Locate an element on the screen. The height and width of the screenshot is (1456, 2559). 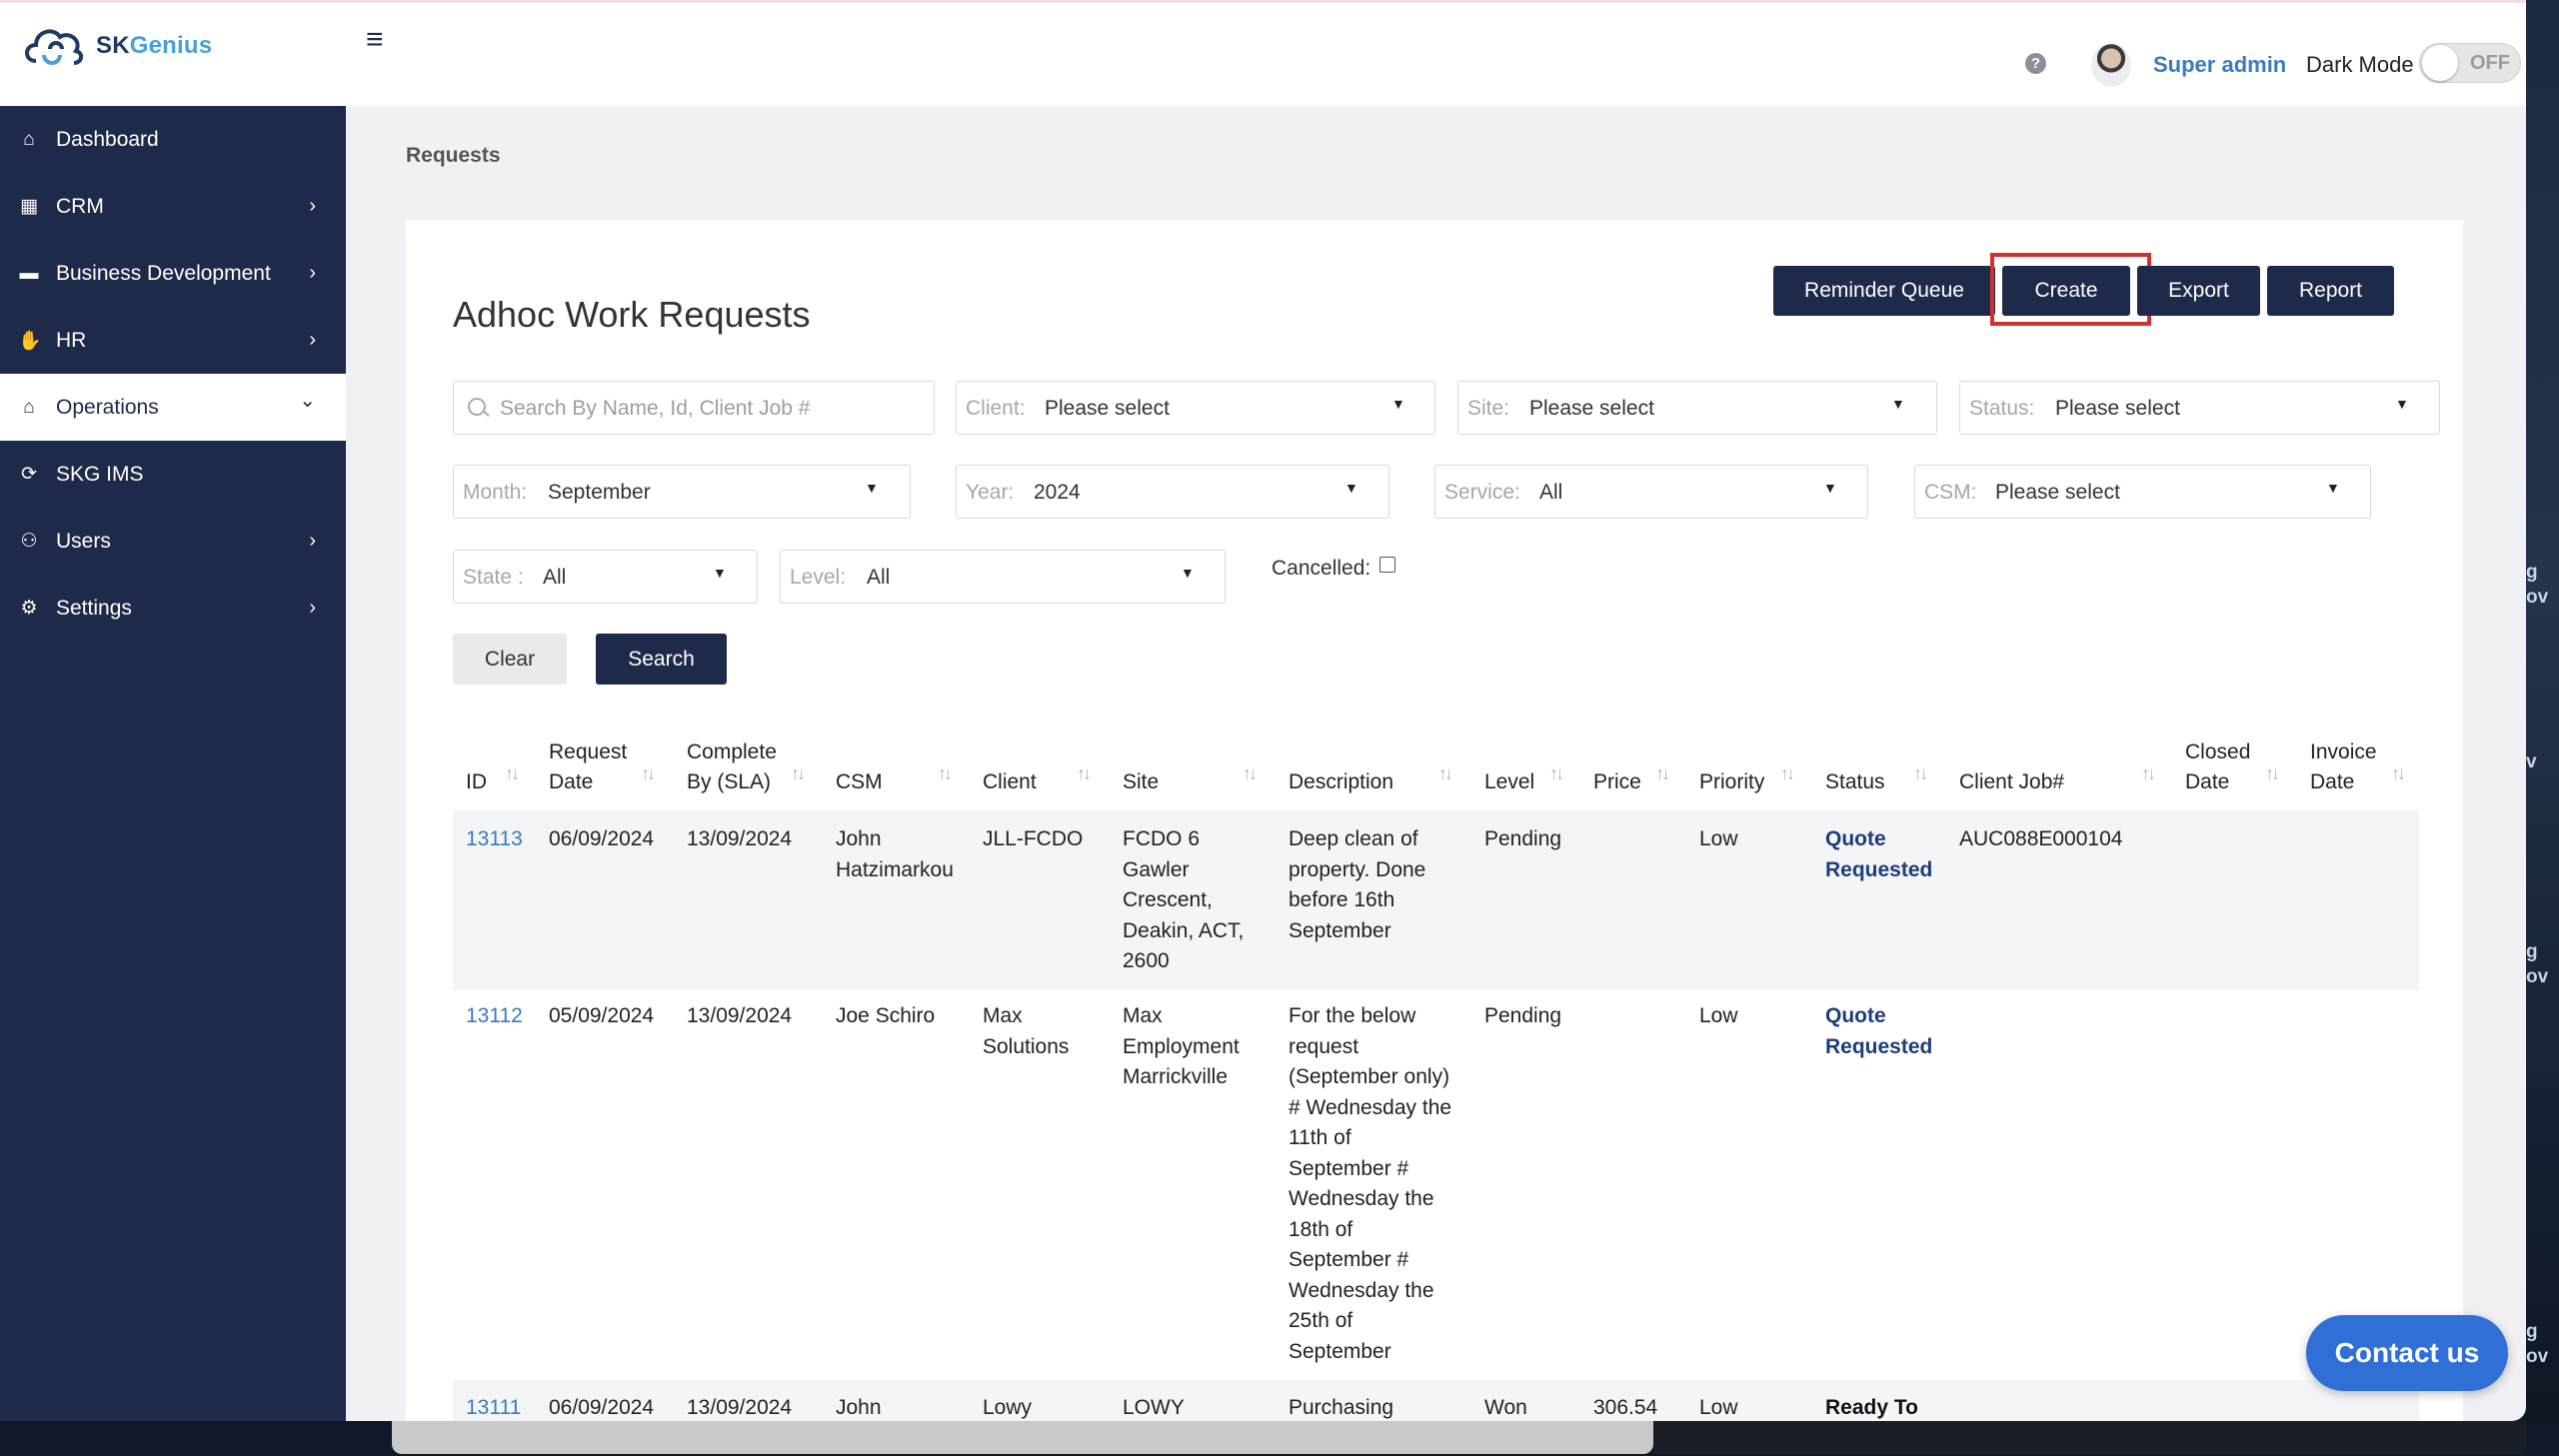
request-date-cell: 06/09/2024 is located at coordinates (602, 839).